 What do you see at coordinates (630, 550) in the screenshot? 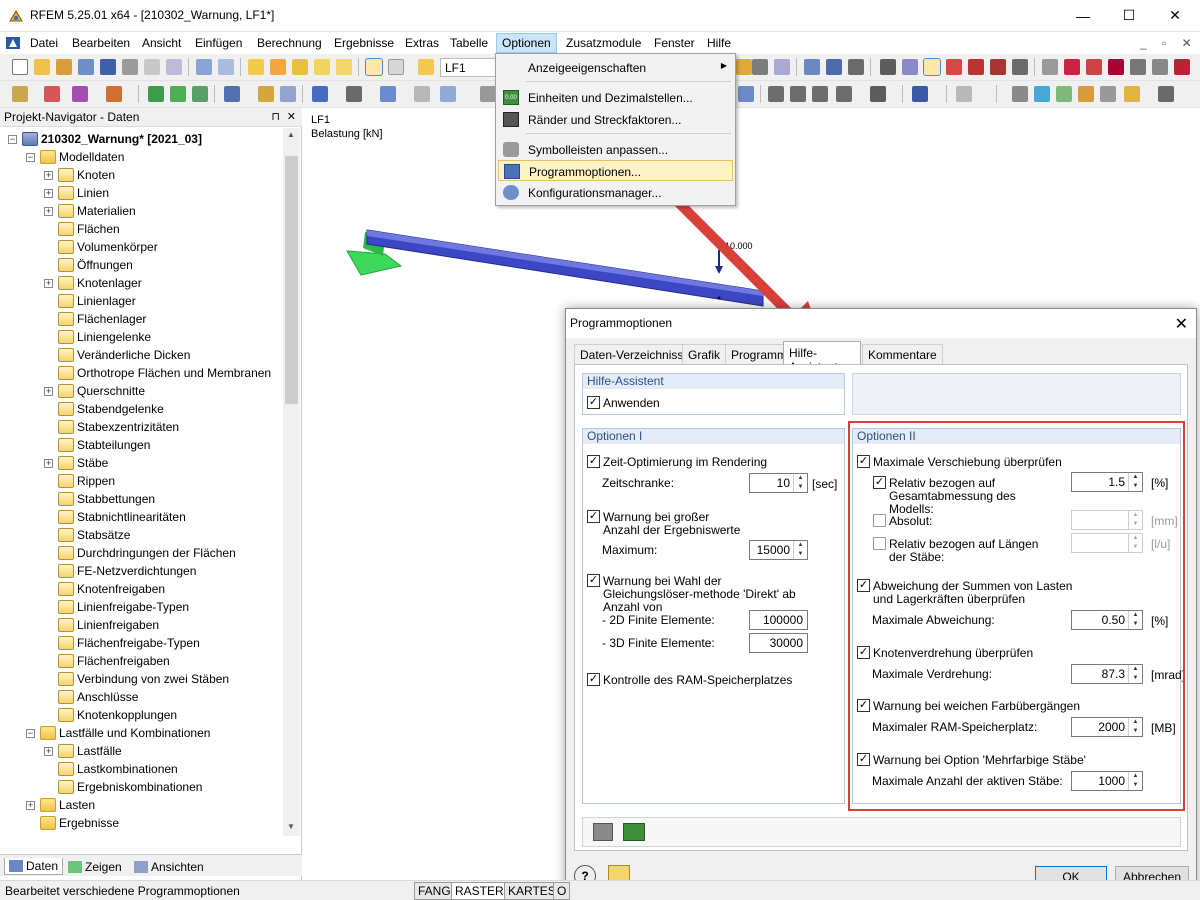
I see `max-label: Maximum:` at bounding box center [630, 550].